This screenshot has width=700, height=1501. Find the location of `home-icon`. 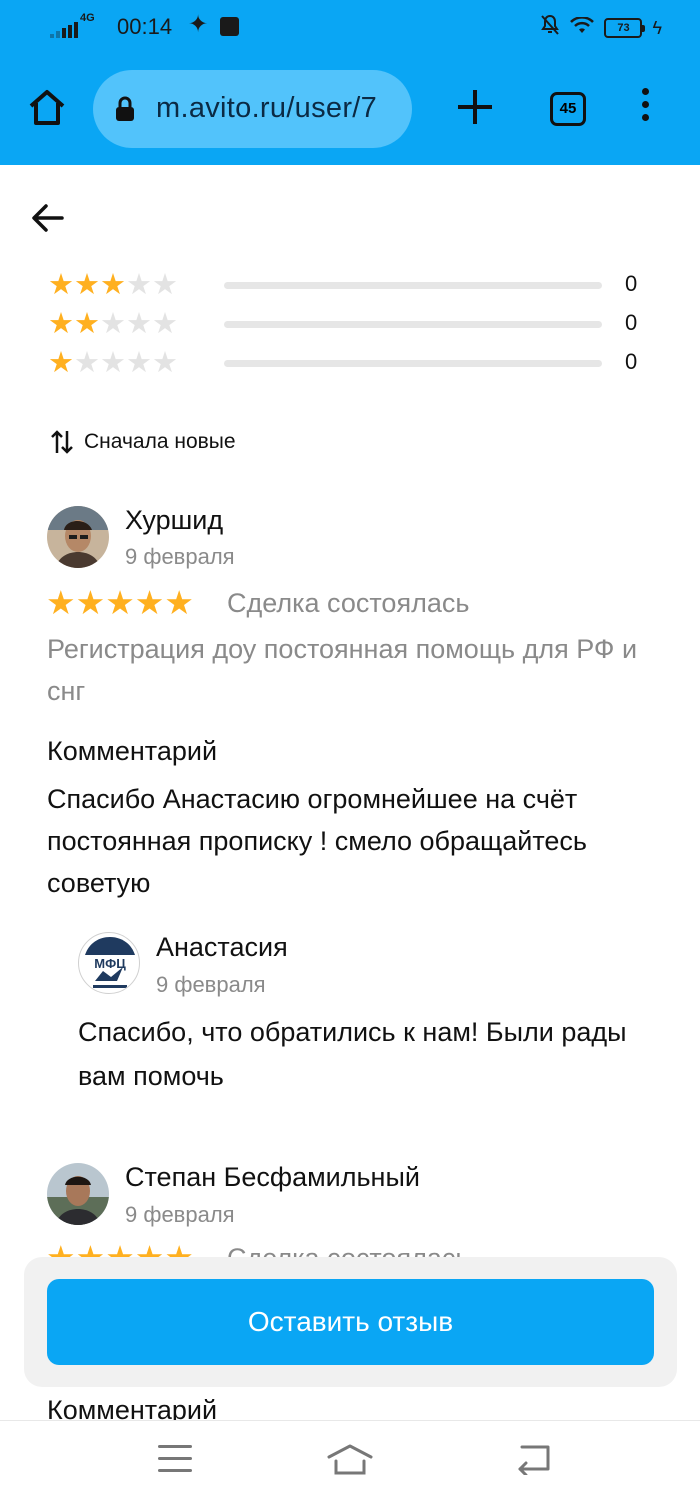

home-icon is located at coordinates (47, 107).